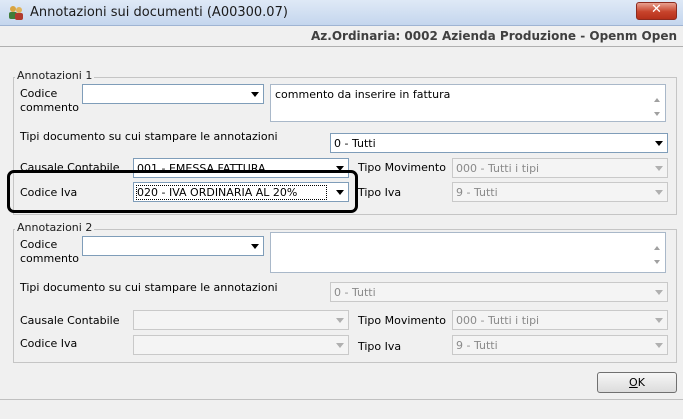 The height and width of the screenshot is (419, 683). Describe the element at coordinates (560, 320) in the screenshot. I see `tipo-movimento-2-select: 000 - Tutti i tipi` at that location.